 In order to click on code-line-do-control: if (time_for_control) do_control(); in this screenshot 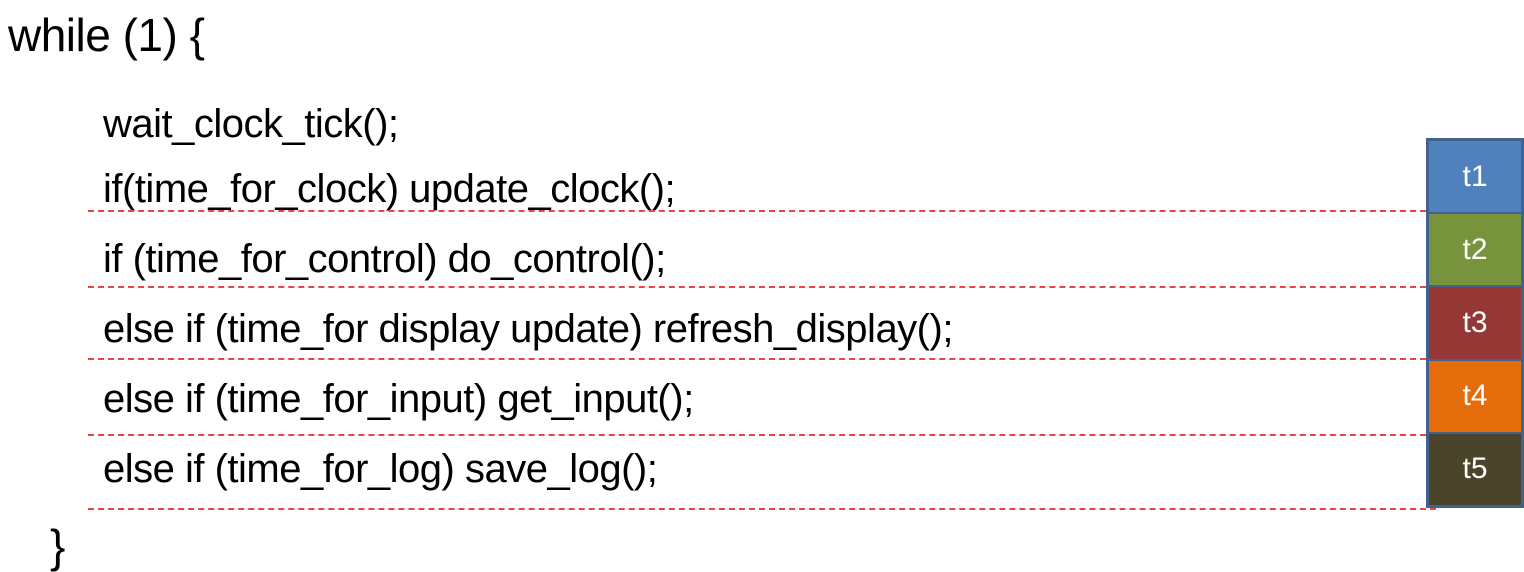, I will do `click(384, 259)`.